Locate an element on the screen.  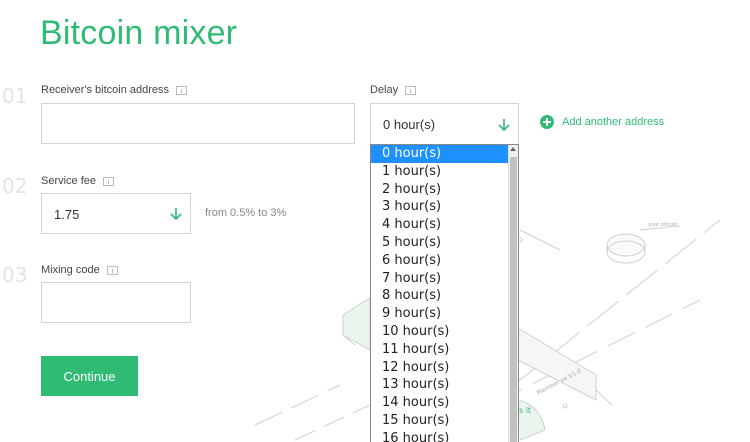
dropdown-option: 6 hour(s) is located at coordinates (444, 261).